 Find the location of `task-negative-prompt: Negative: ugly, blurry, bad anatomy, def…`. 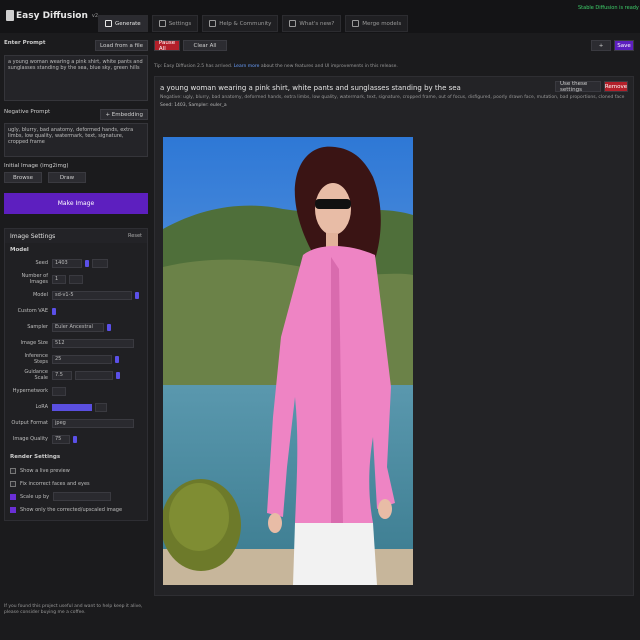

task-negative-prompt: Negative: ugly, blurry, bad anatomy, def… is located at coordinates (392, 97).